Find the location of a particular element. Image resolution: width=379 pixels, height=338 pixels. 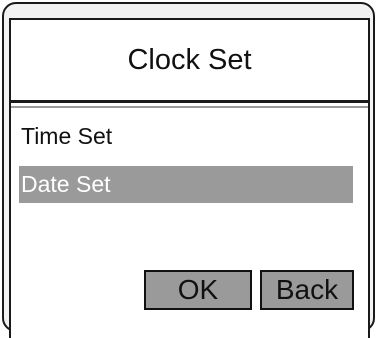

page-title: Clock Set is located at coordinates (189, 59).